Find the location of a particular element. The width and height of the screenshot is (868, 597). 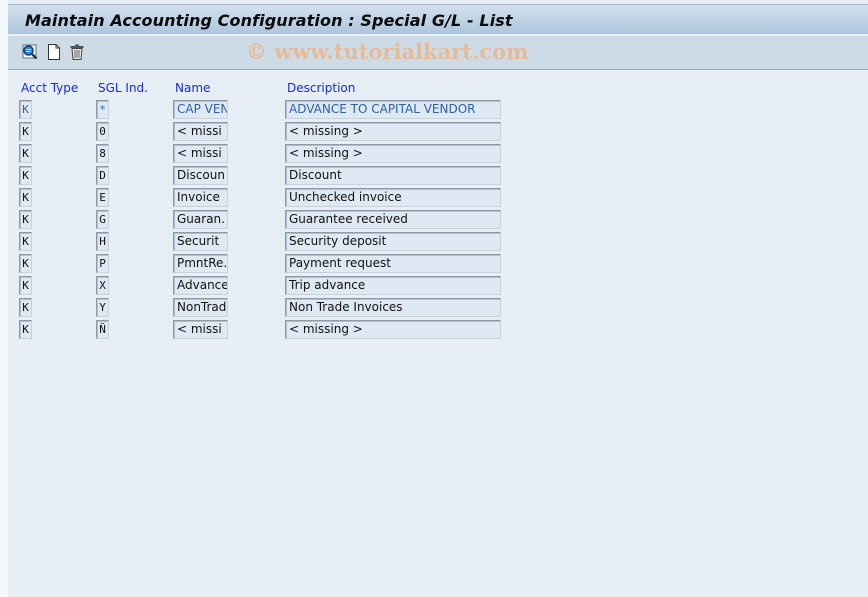

sgl-indicator-field: Y is located at coordinates (102, 307).